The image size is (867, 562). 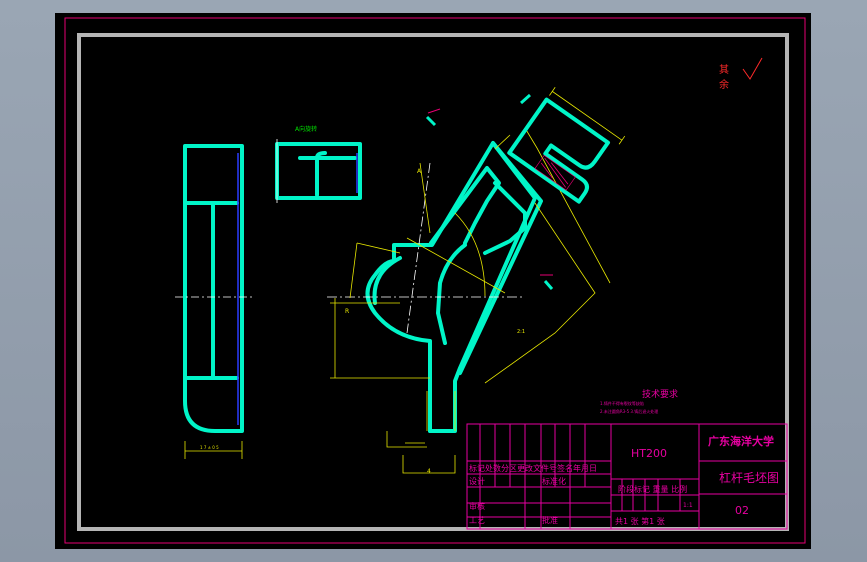 I want to click on roughness-label-bottom: 余, so click(x=724, y=84).